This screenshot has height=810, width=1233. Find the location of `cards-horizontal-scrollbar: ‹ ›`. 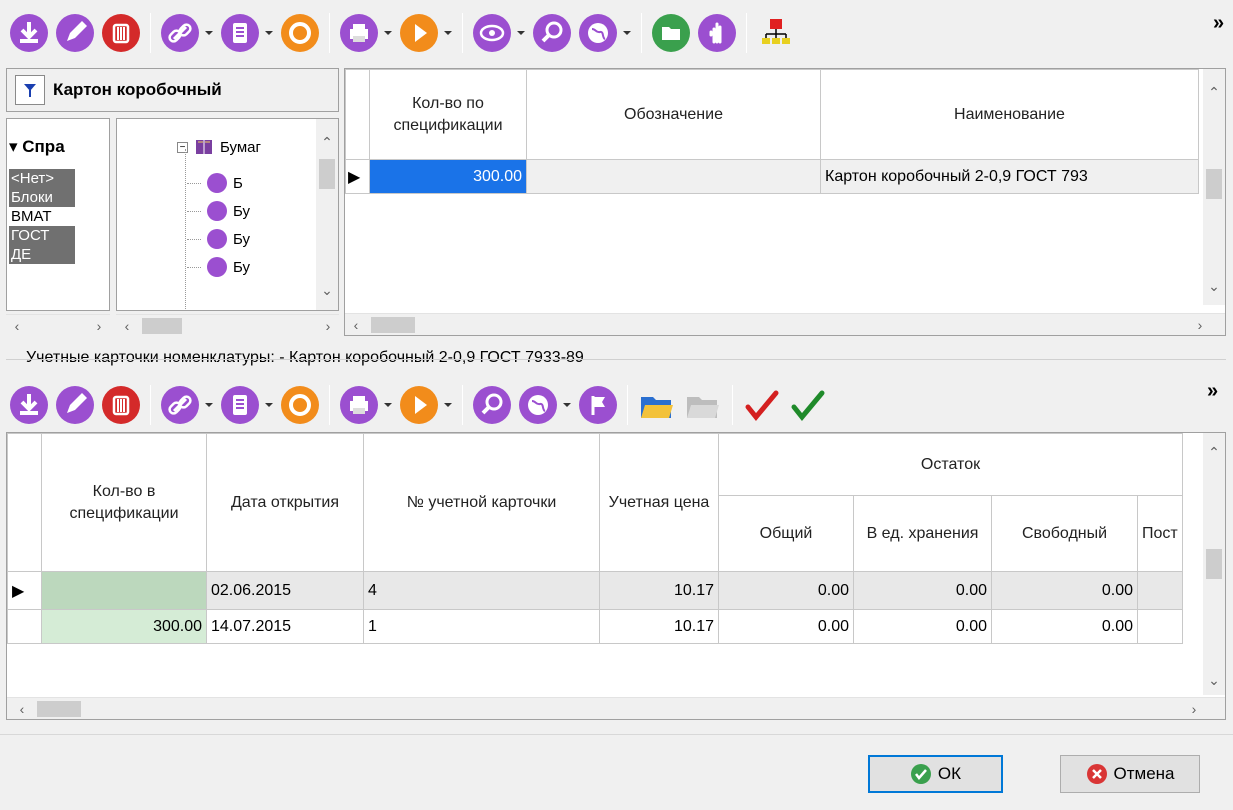

cards-horizontal-scrollbar: ‹ › is located at coordinates (616, 708).